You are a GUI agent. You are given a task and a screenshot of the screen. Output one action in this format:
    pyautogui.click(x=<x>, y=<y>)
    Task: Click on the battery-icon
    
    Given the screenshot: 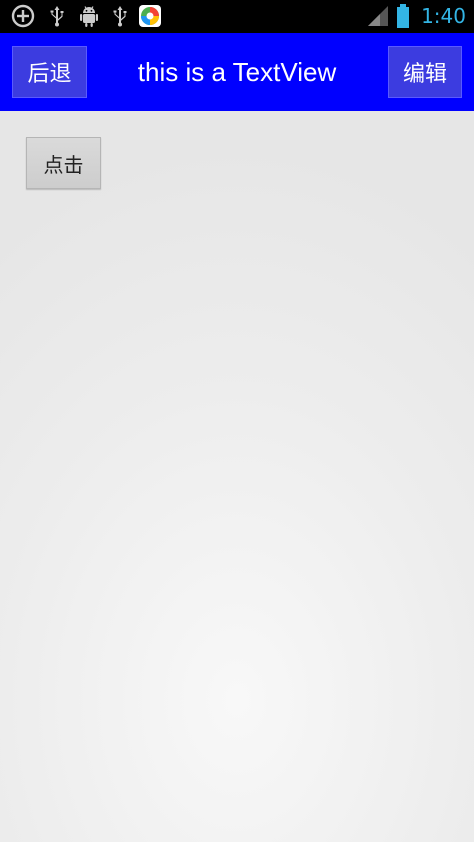 What is the action you would take?
    pyautogui.click(x=403, y=16)
    